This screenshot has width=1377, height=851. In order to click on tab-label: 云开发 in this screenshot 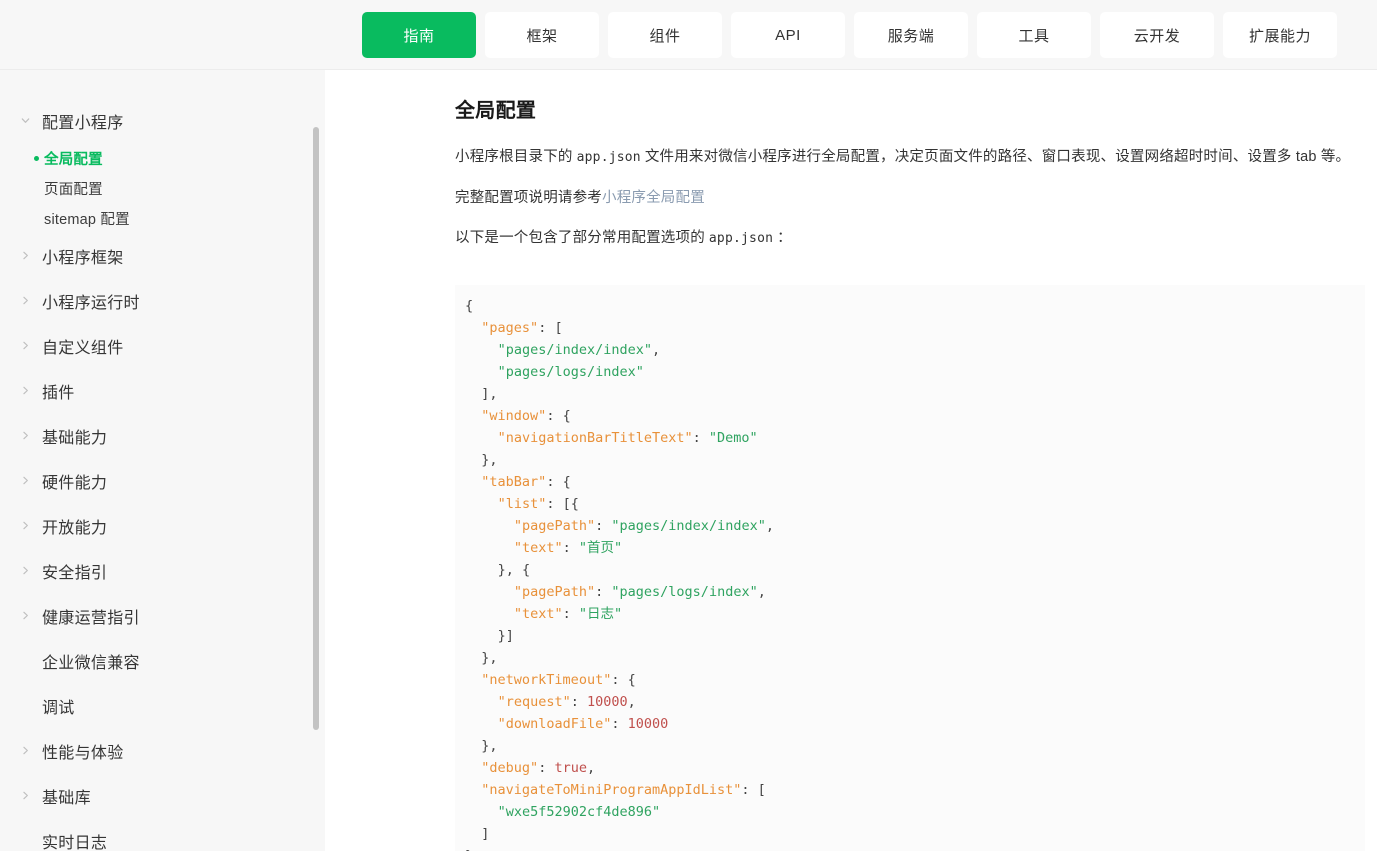, I will do `click(1157, 36)`.